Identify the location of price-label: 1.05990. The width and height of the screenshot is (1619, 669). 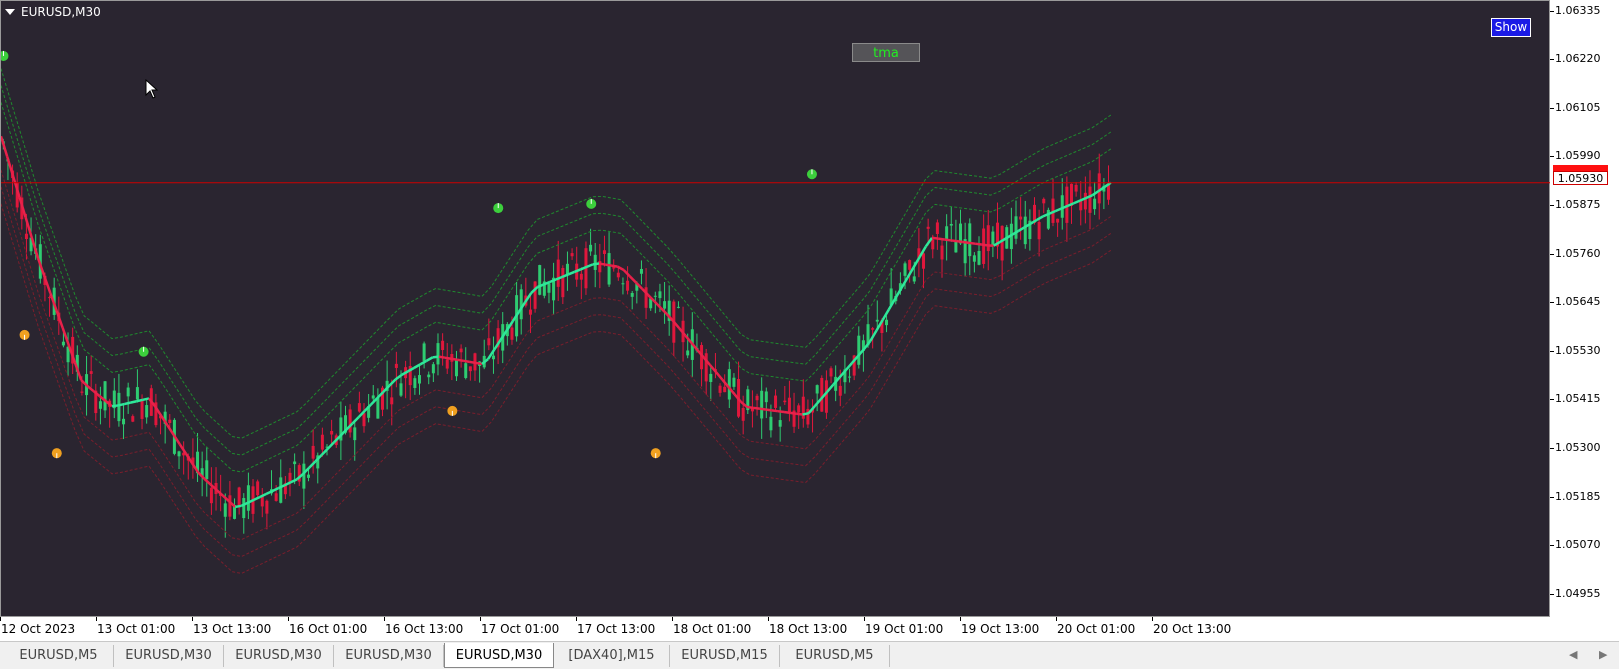
(1578, 156).